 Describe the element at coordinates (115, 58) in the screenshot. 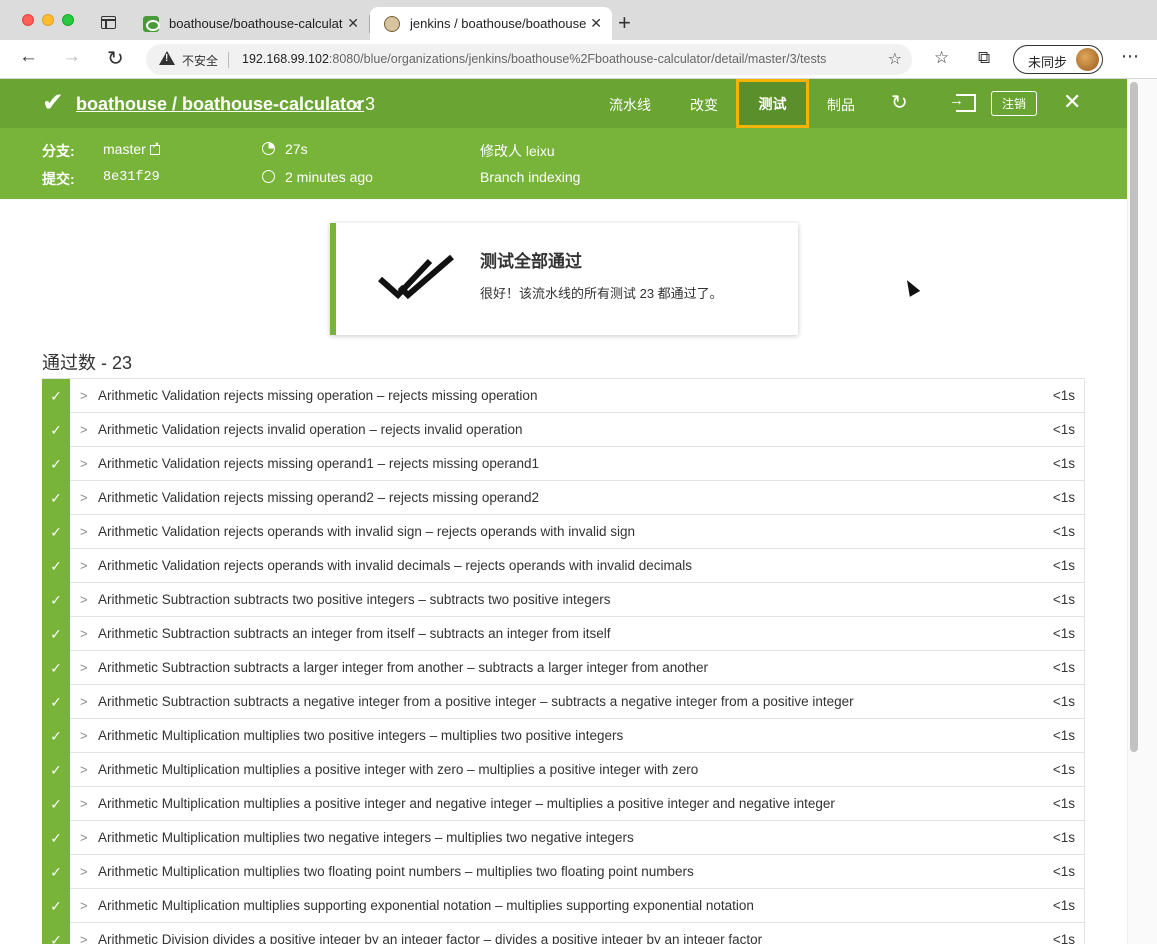

I see `reload-icon: ↻` at that location.